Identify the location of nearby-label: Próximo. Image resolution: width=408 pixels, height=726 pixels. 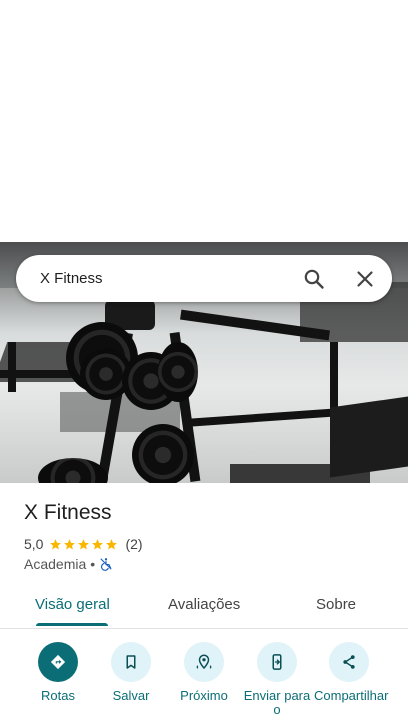
(204, 695).